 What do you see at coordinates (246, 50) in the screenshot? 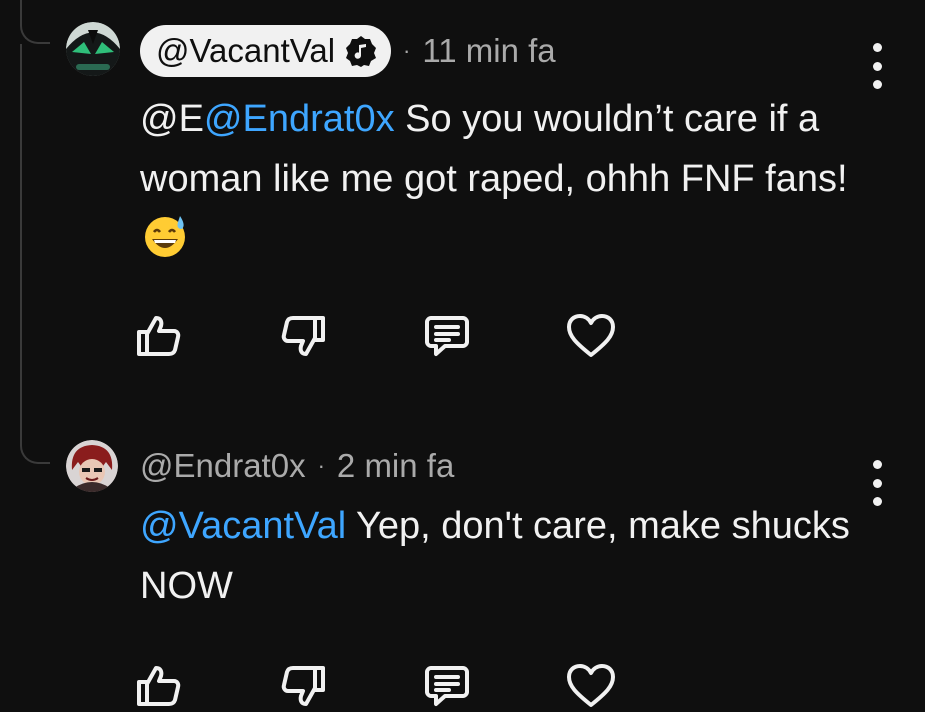
I see `channel-handle: @VacantVal` at bounding box center [246, 50].